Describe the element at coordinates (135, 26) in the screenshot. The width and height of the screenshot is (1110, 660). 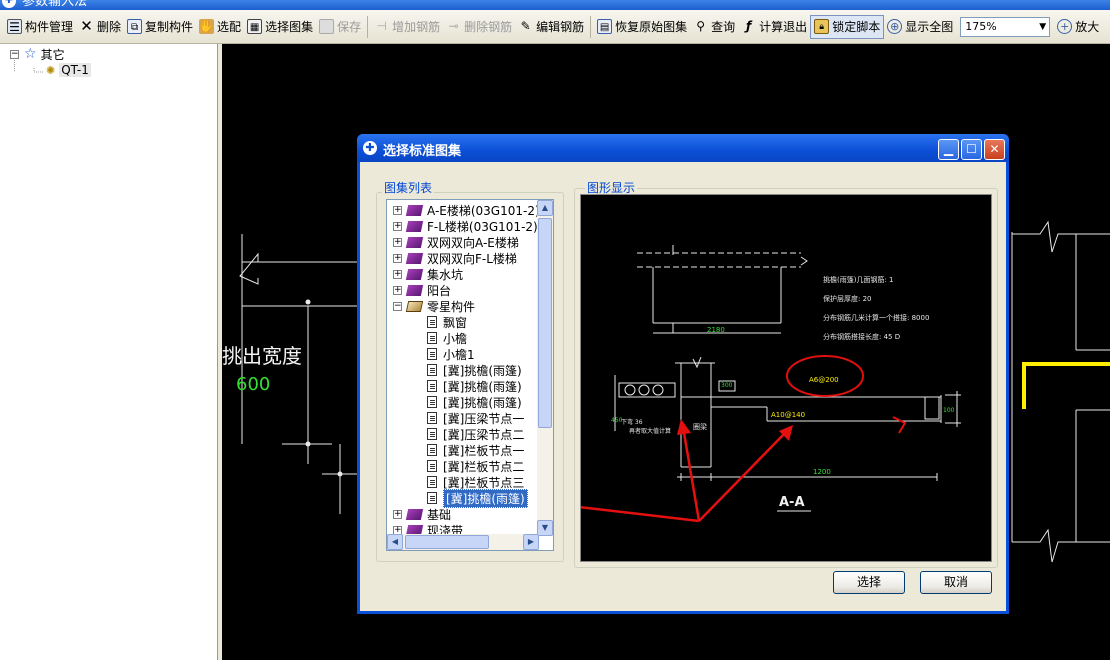
I see `copy-icon: ⧉` at that location.